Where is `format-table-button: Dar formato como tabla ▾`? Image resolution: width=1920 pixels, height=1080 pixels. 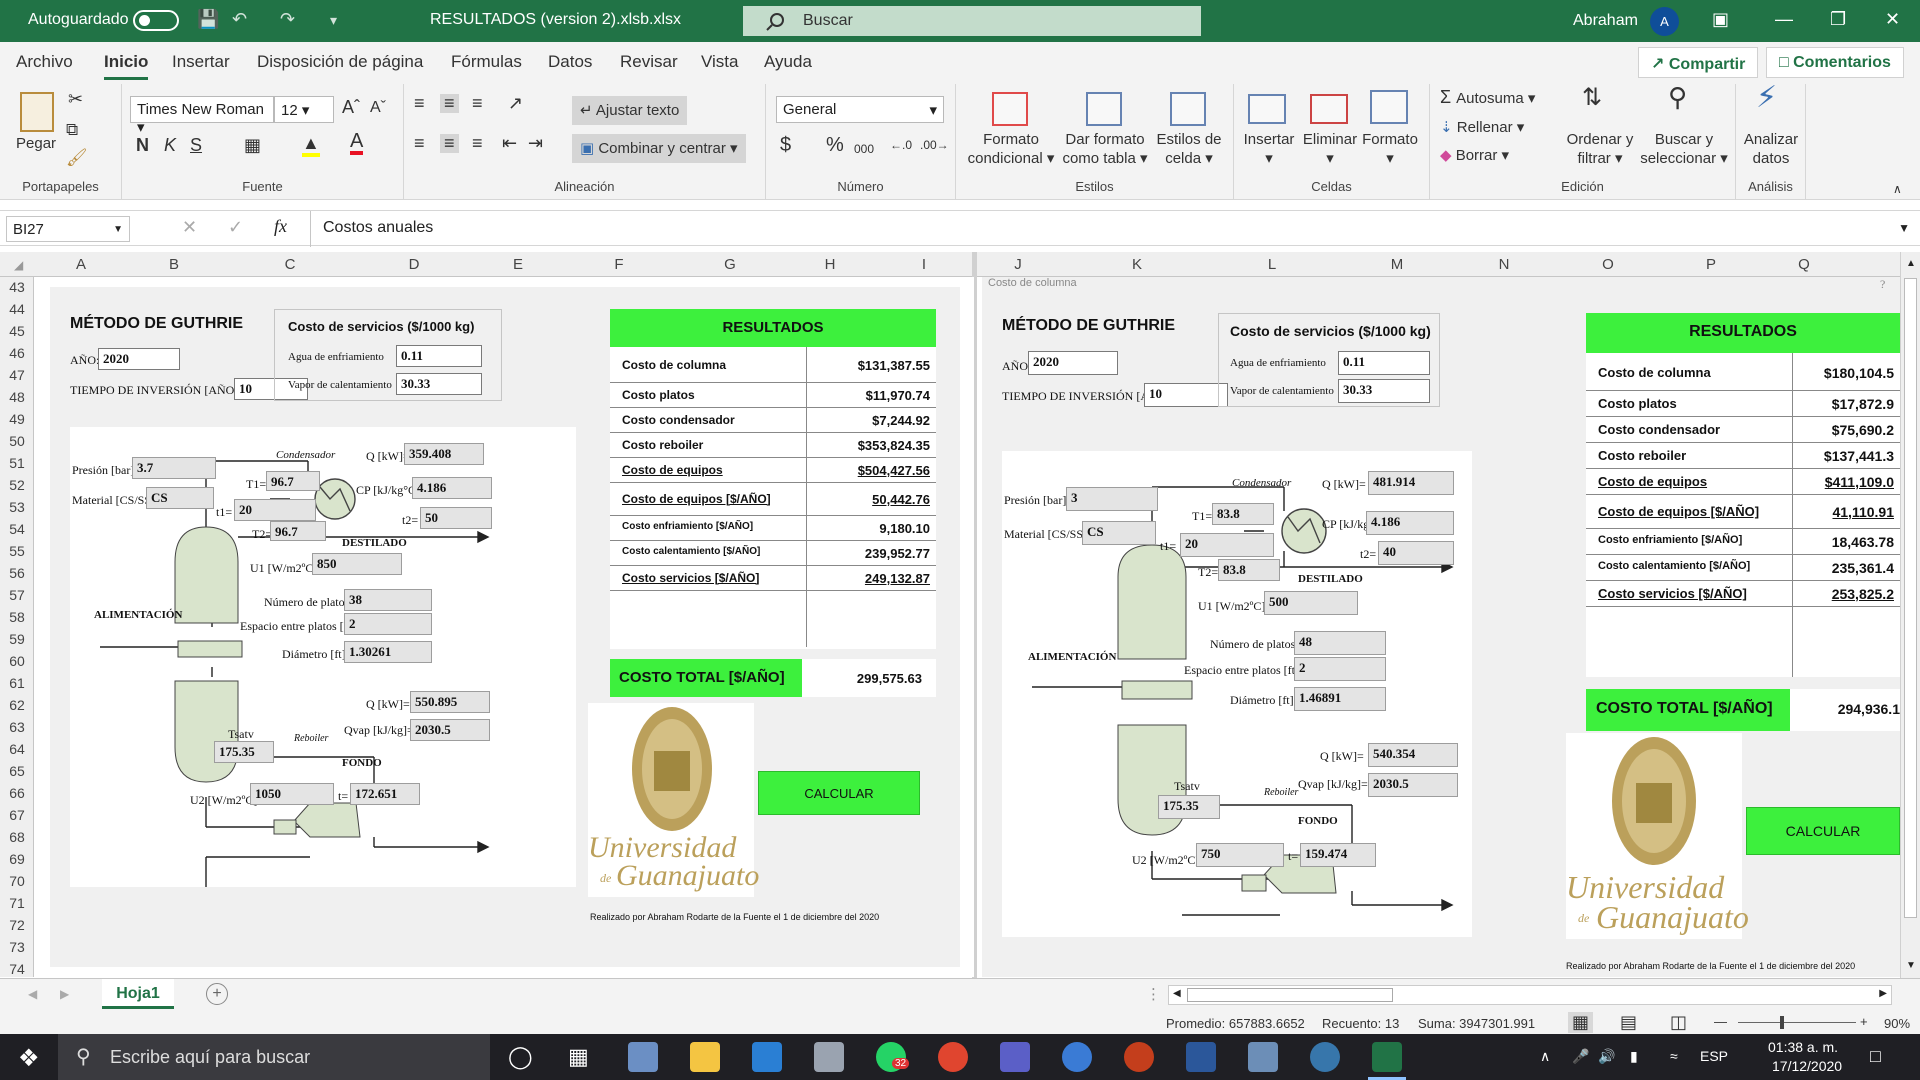
format-table-button: Dar formato como tabla ▾ is located at coordinates (1105, 149).